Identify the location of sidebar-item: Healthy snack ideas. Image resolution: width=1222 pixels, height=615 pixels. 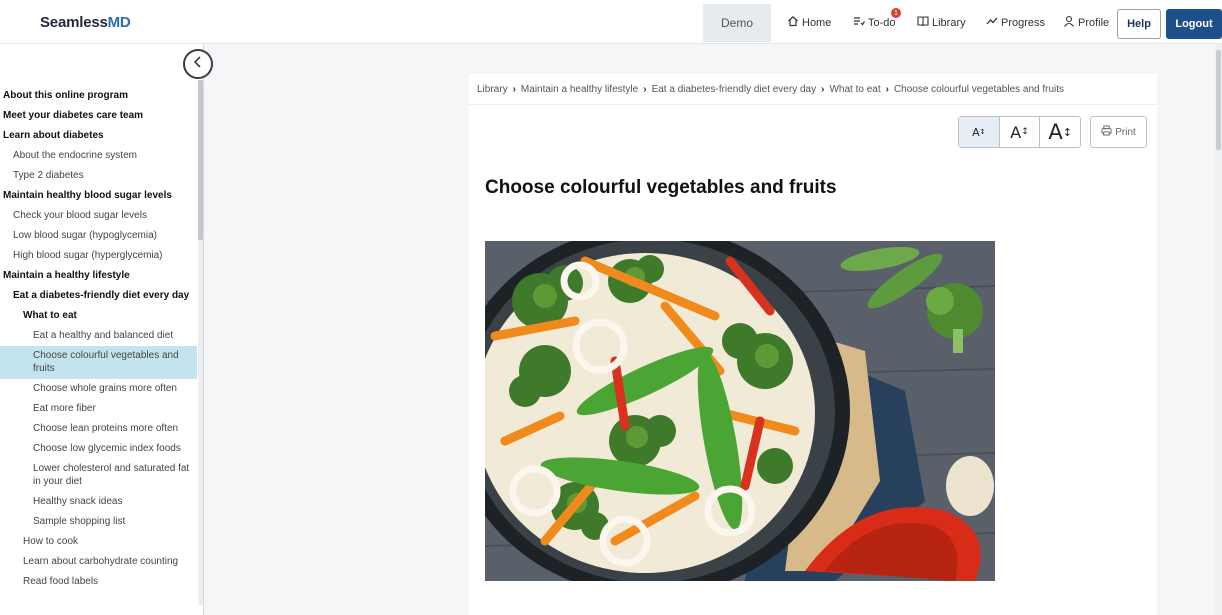
(98, 502).